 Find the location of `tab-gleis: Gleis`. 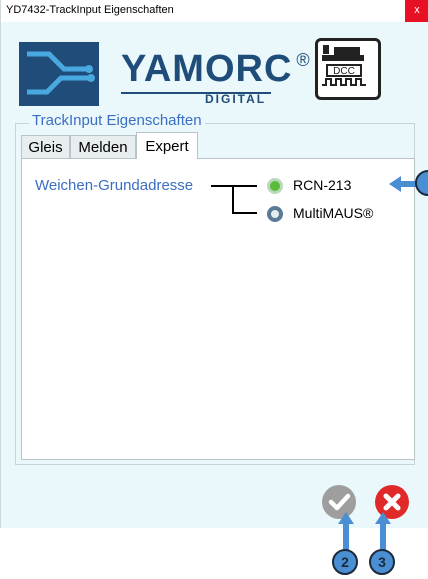

tab-gleis: Gleis is located at coordinates (45, 146).